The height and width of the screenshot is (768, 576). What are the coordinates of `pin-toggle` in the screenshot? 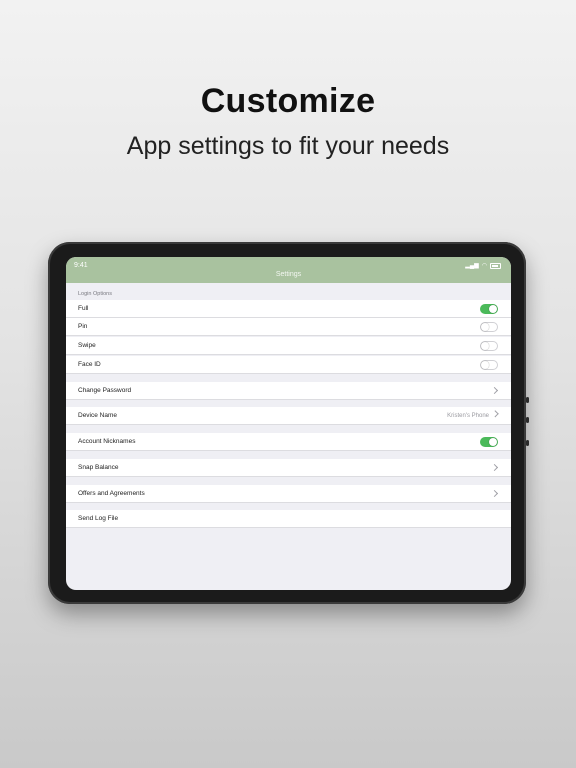 It's located at (489, 327).